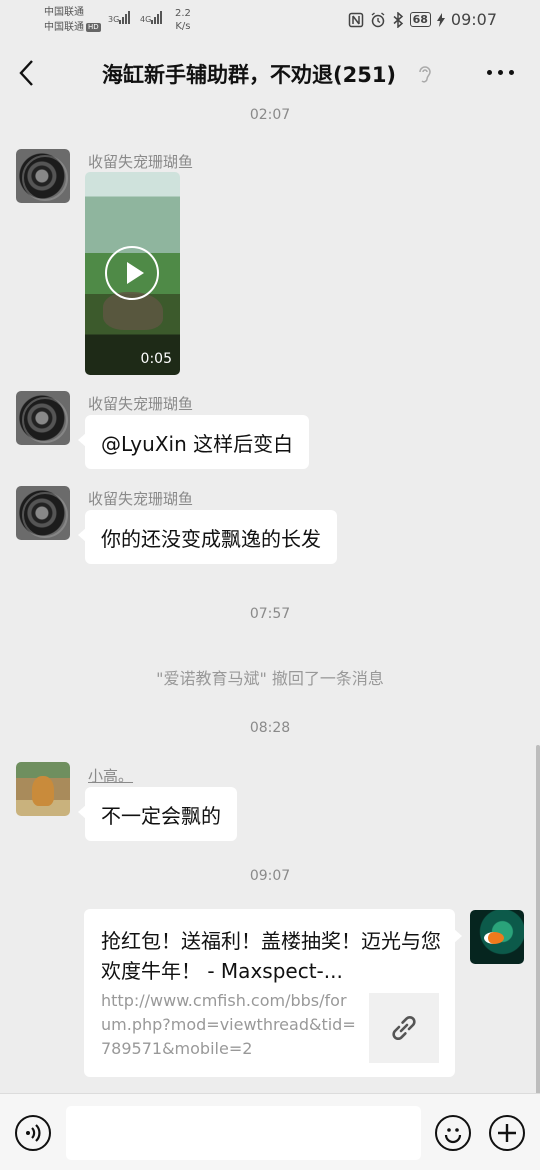 The width and height of the screenshot is (540, 1170). I want to click on signal-1-icon: 3G, so click(119, 17).